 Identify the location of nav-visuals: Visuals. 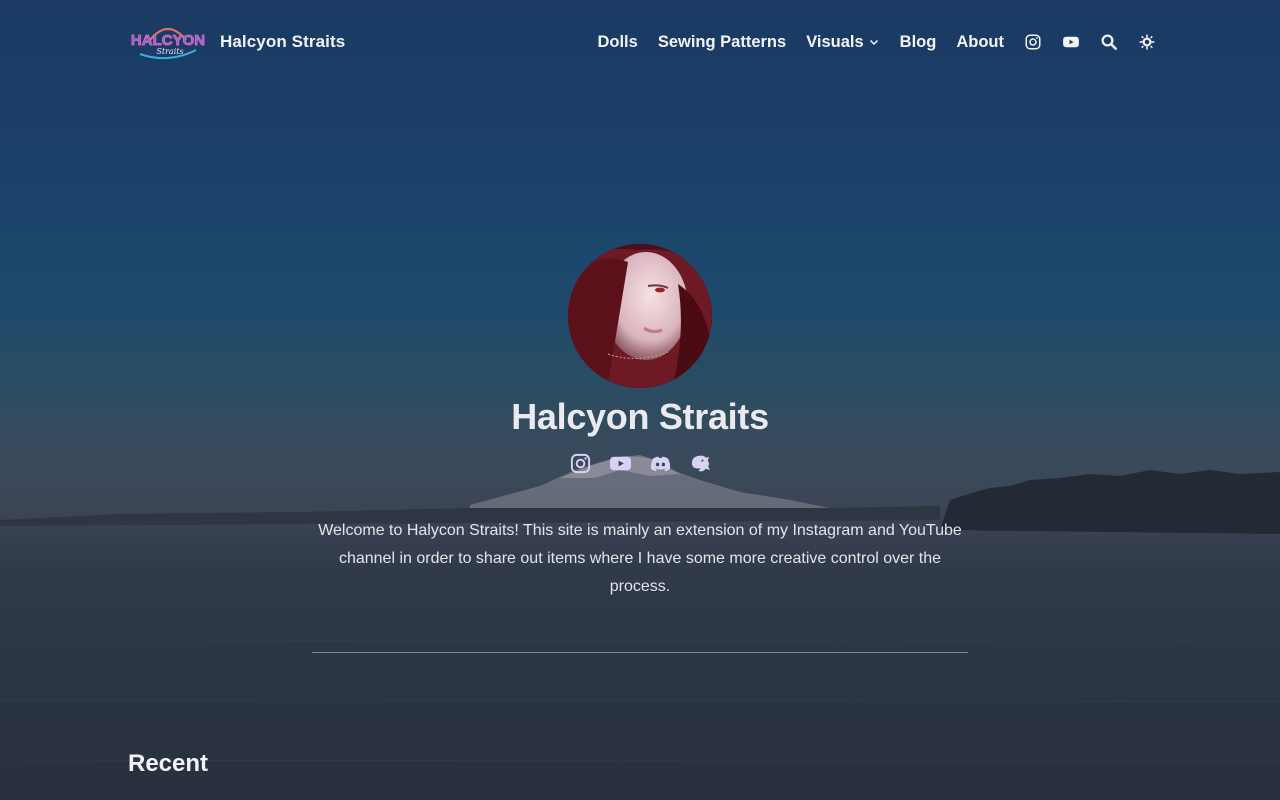
(842, 42).